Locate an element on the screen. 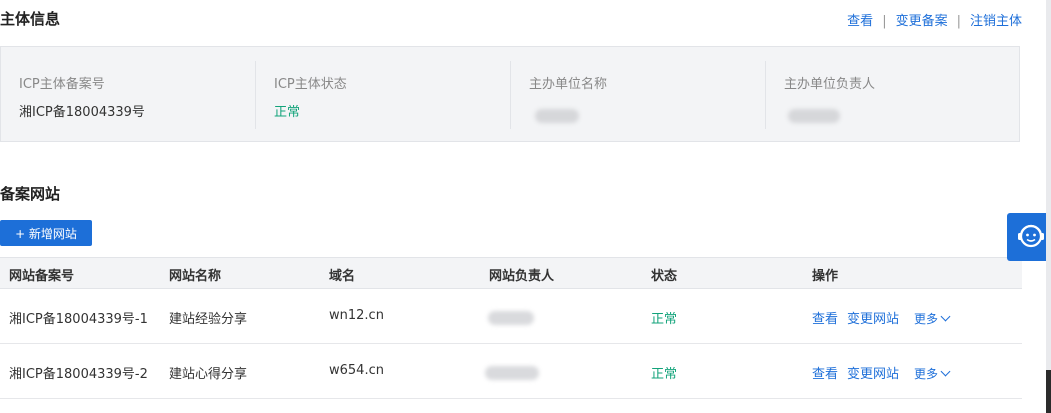 The height and width of the screenshot is (413, 1051). subject-info-title: 主体信息 is located at coordinates (30, 19).